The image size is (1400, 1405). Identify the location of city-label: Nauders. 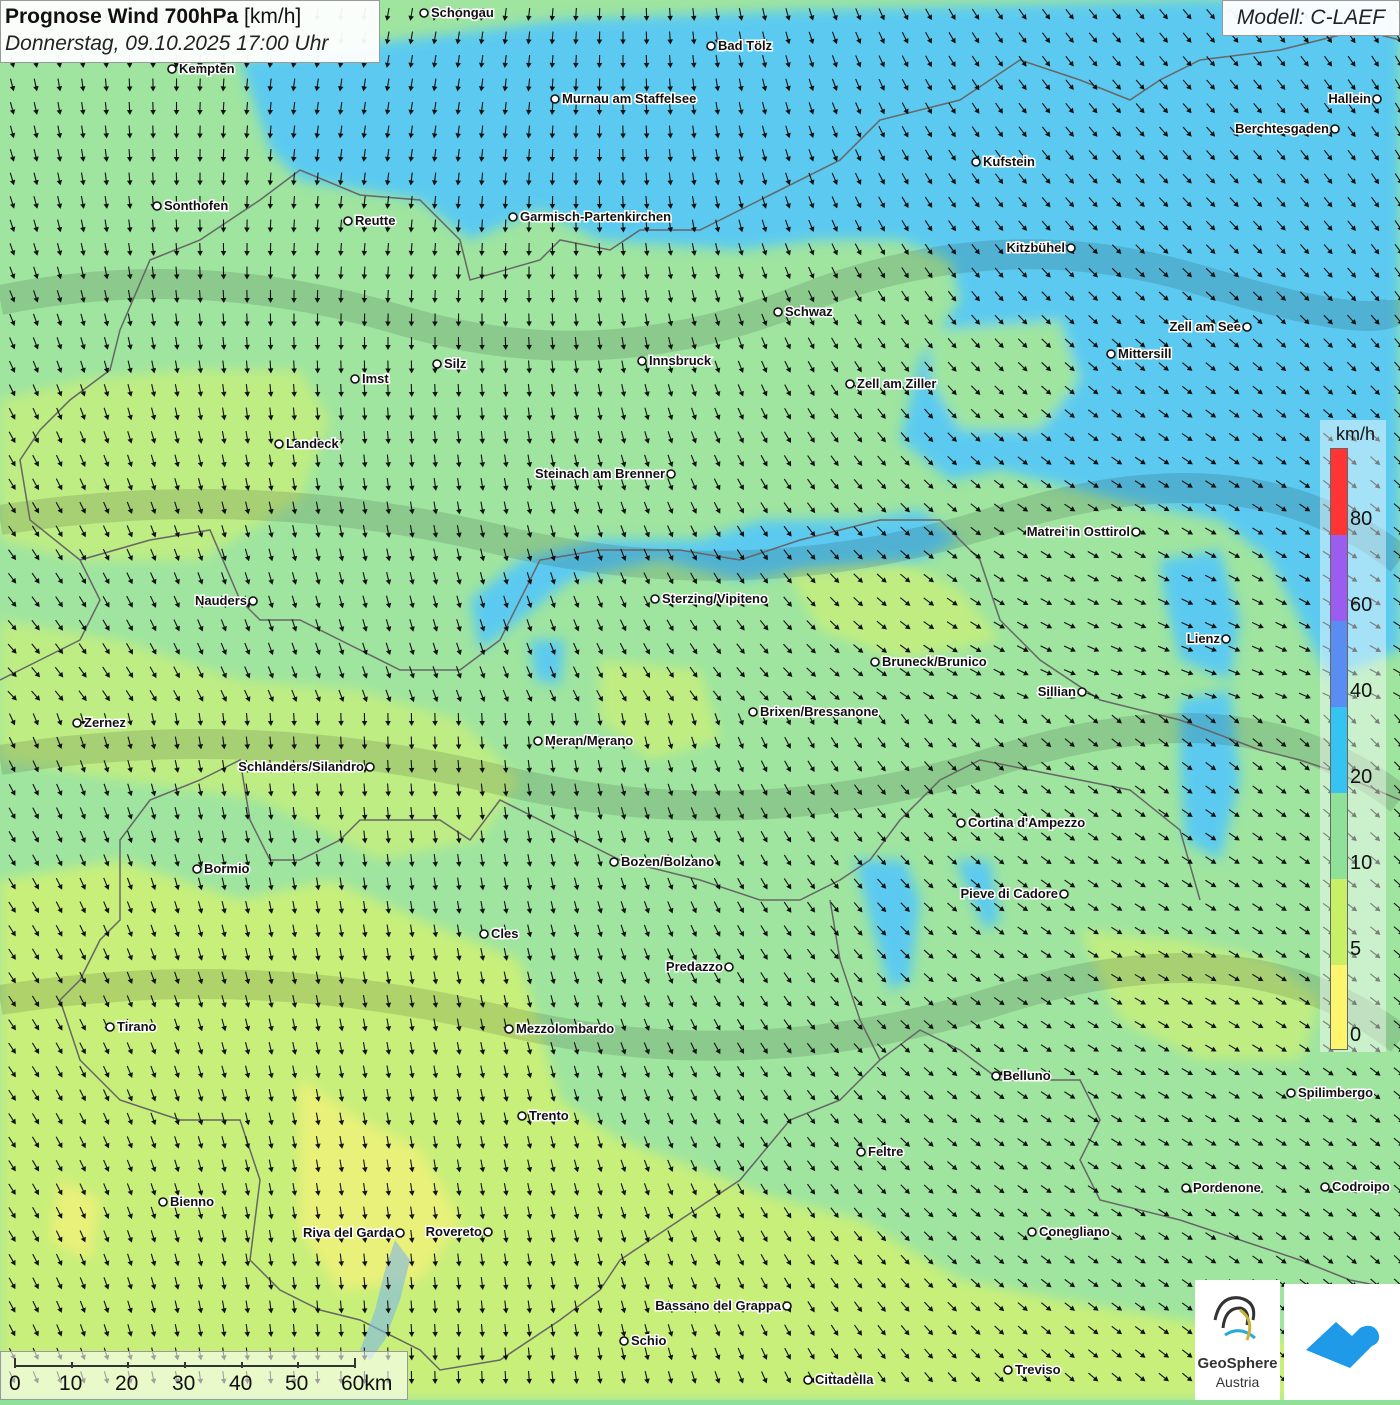
(221, 600).